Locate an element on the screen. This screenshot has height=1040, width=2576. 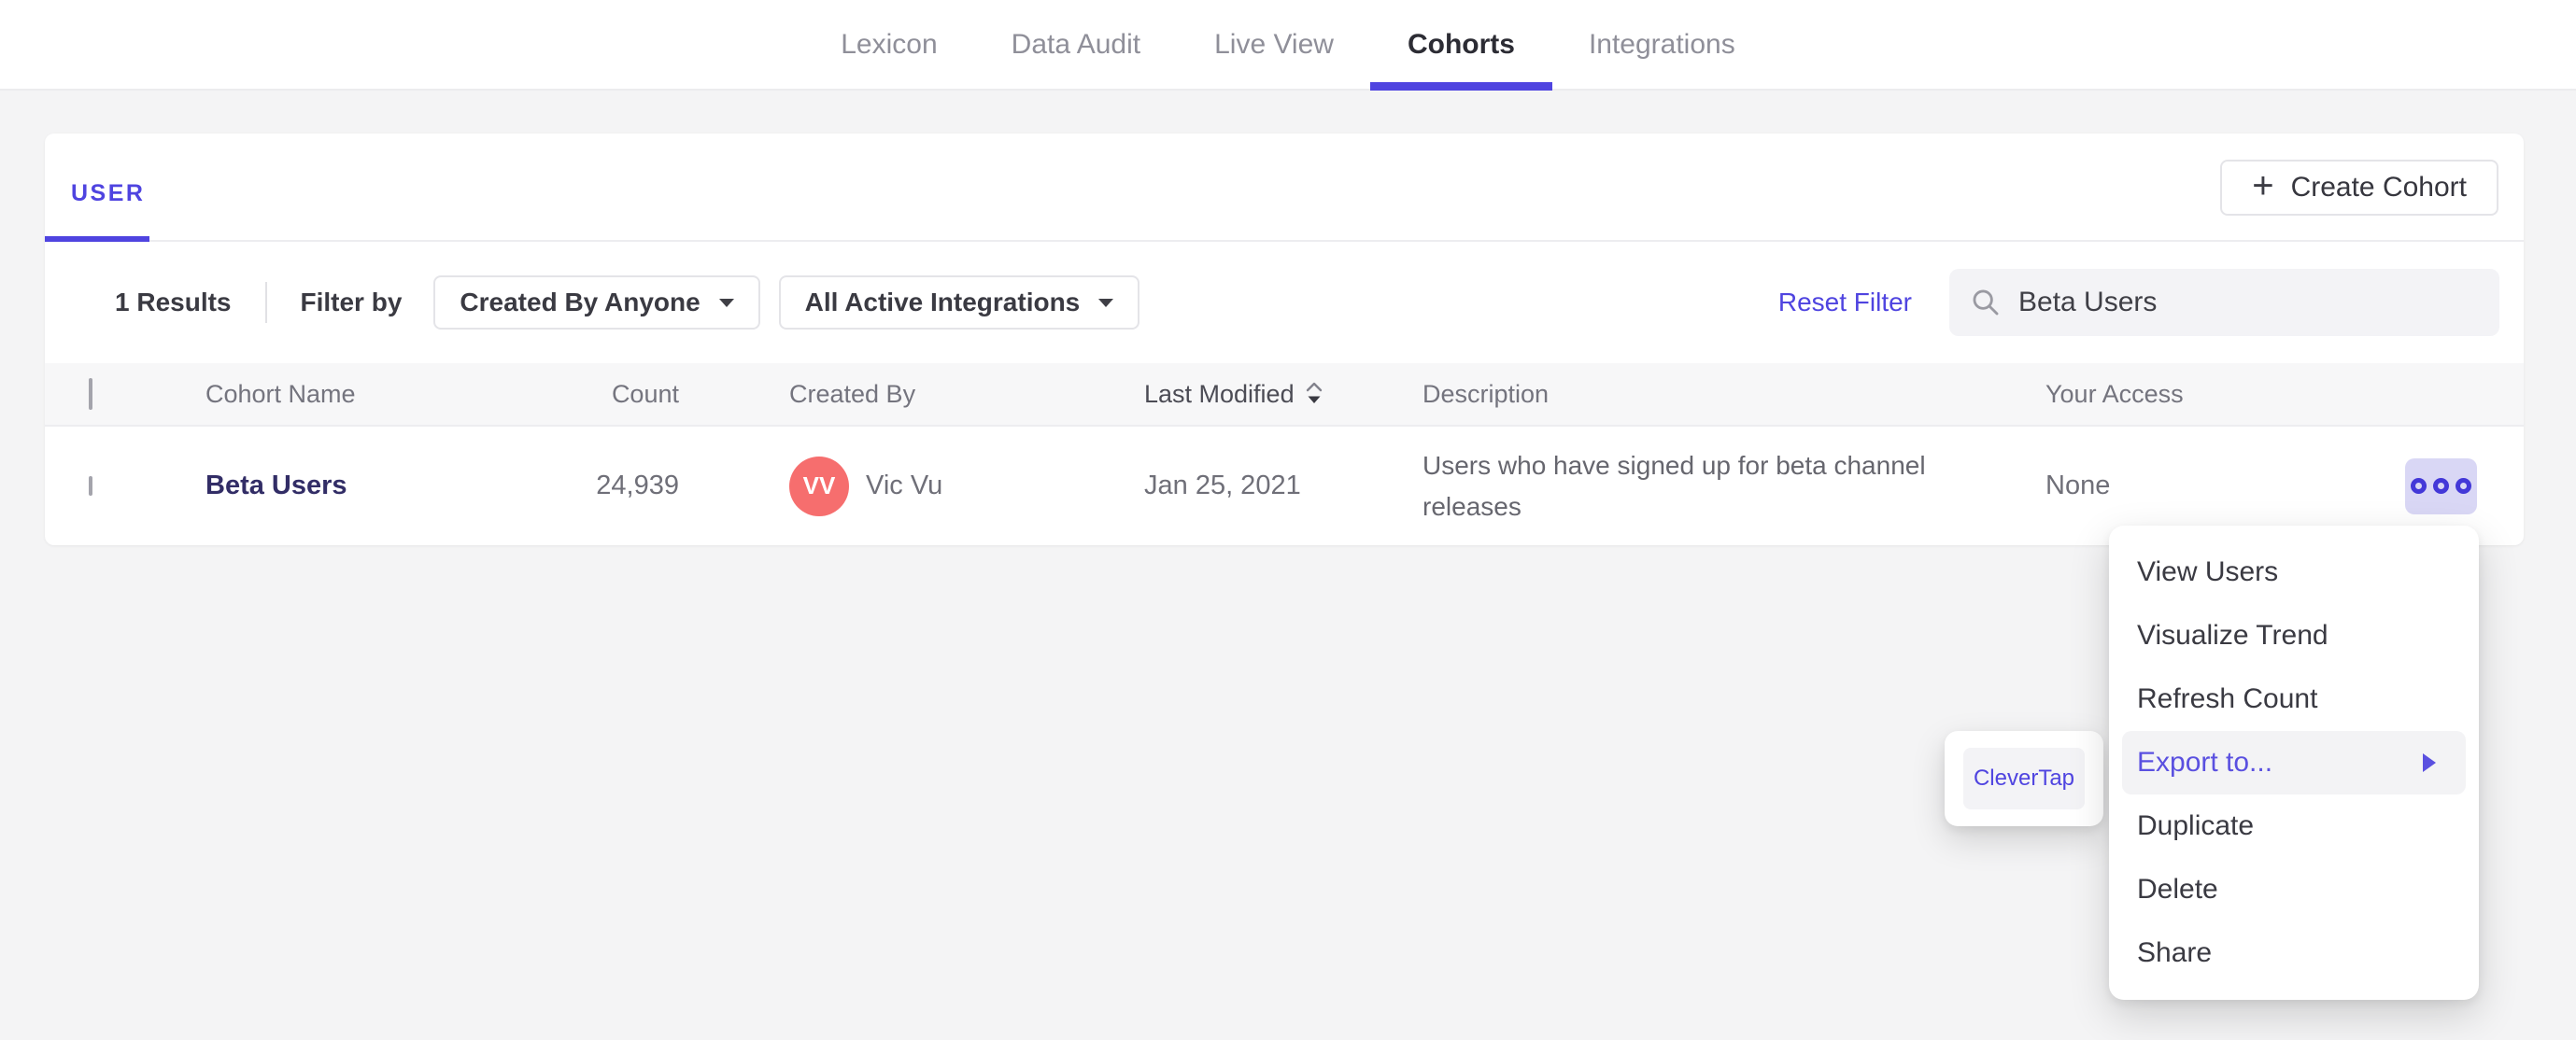
tab-data-audit: Data Audit is located at coordinates (1076, 44).